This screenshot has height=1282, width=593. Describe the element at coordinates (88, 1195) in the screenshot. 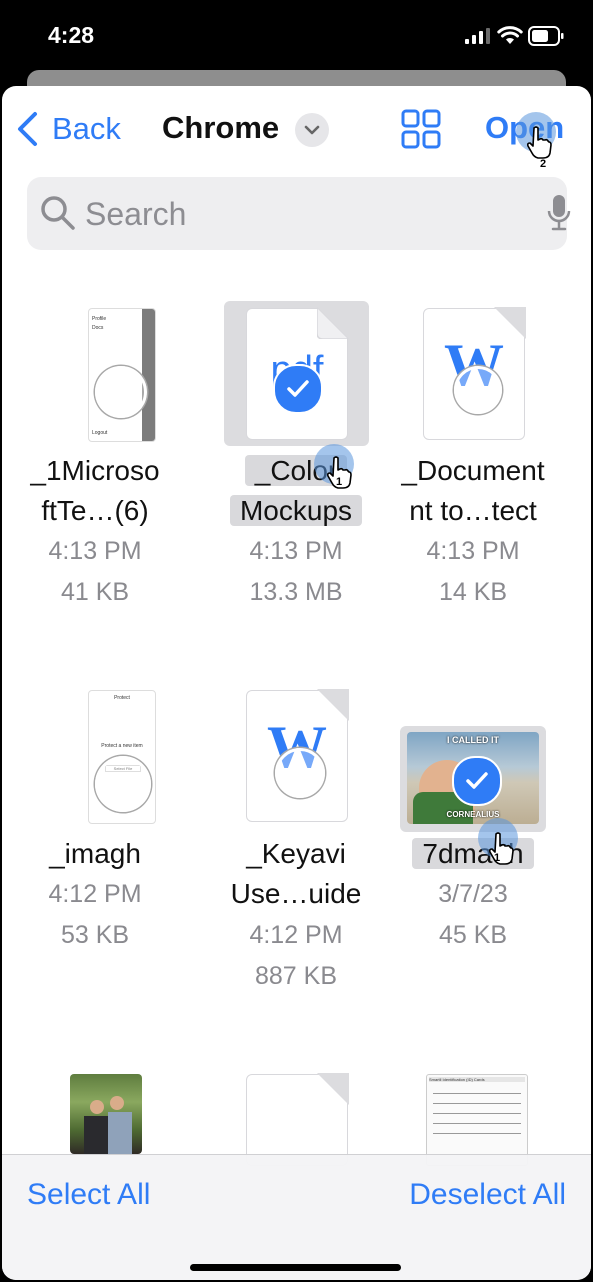

I see `select-all-button: Select All` at that location.